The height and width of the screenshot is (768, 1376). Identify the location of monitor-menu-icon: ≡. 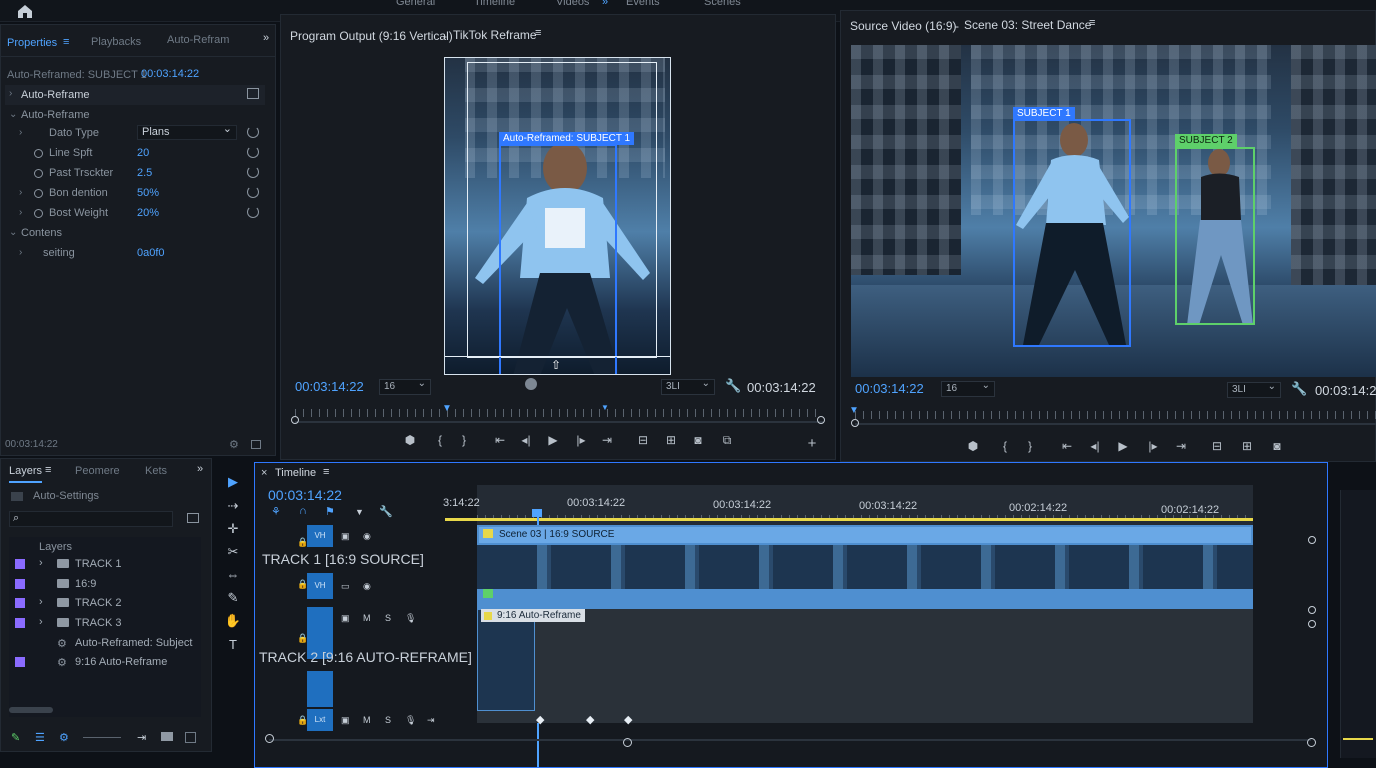
(1092, 23).